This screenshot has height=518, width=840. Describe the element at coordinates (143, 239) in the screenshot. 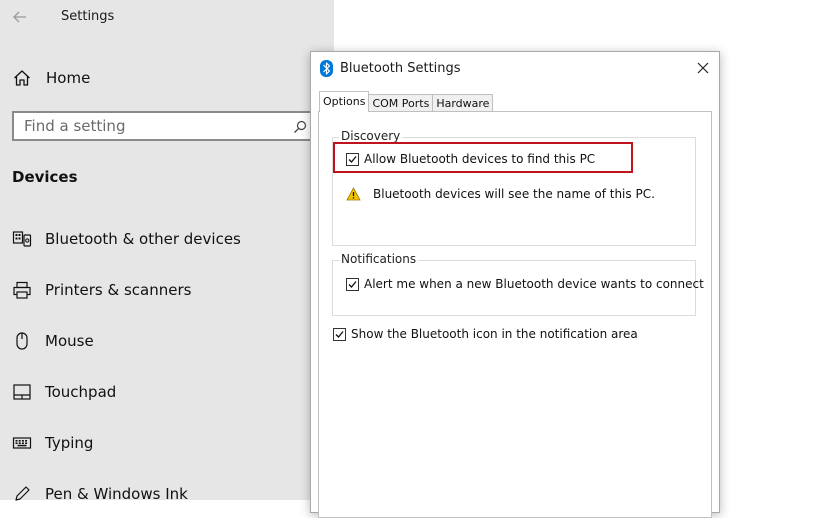

I see `sidebar-item-label: Bluetooth & other devices` at that location.